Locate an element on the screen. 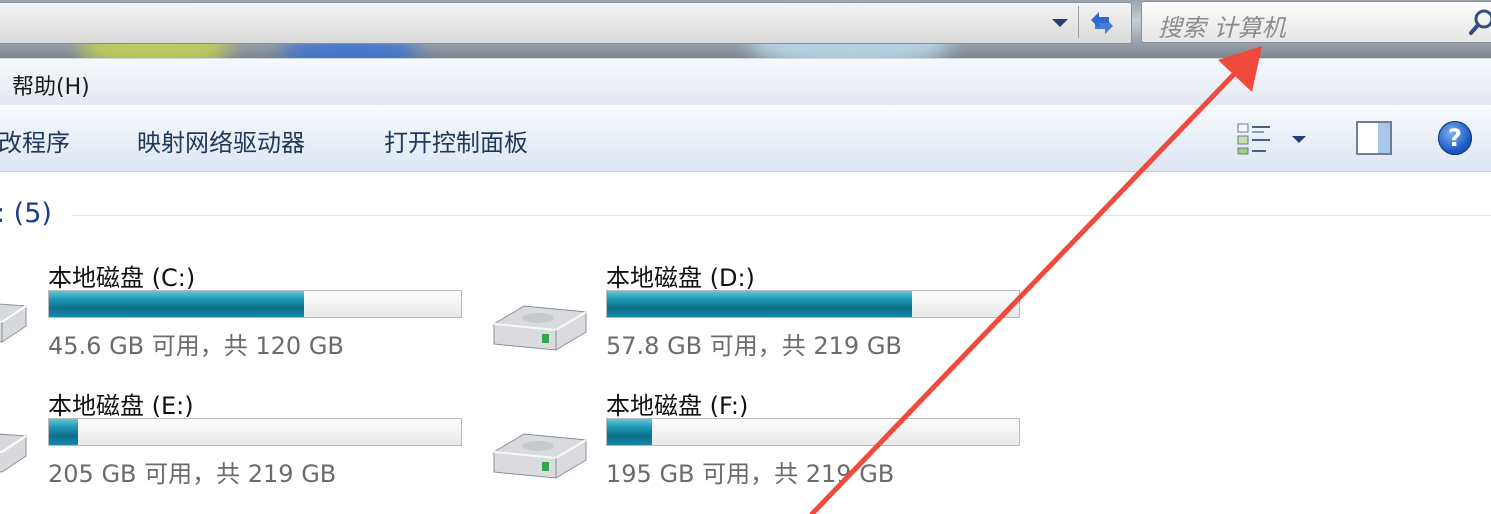 This screenshot has height=514, width=1491. address-history-dropdown is located at coordinates (1059, 23).